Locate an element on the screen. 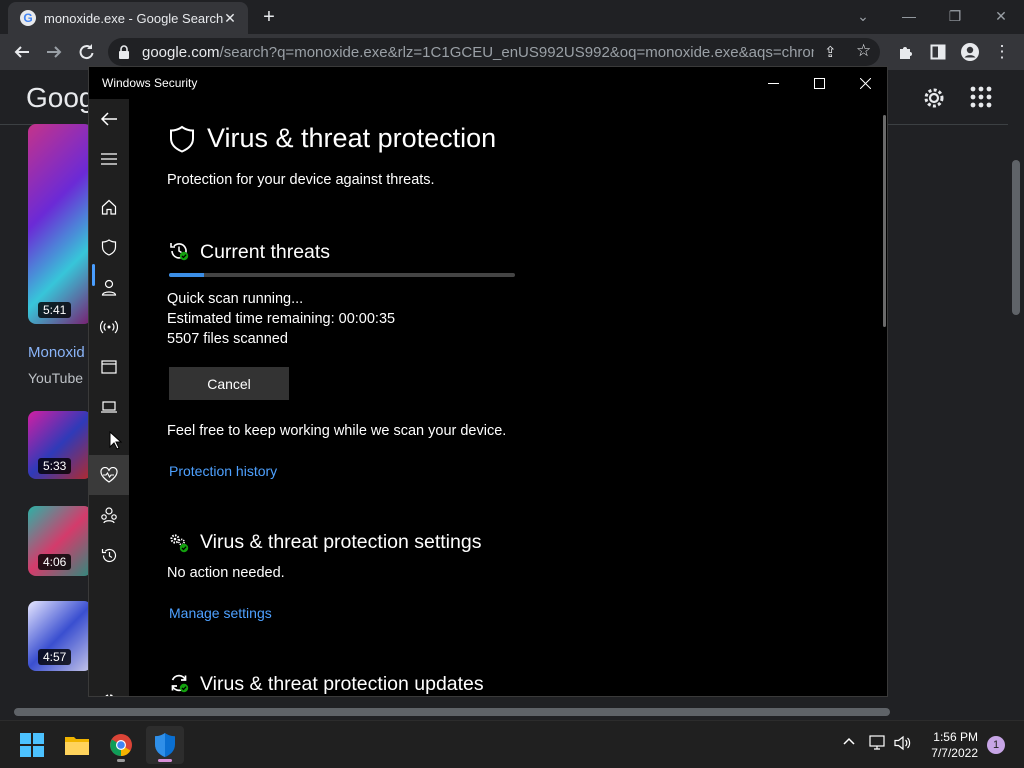 The height and width of the screenshot is (768, 1024). cancel-button: Cancel is located at coordinates (229, 383).